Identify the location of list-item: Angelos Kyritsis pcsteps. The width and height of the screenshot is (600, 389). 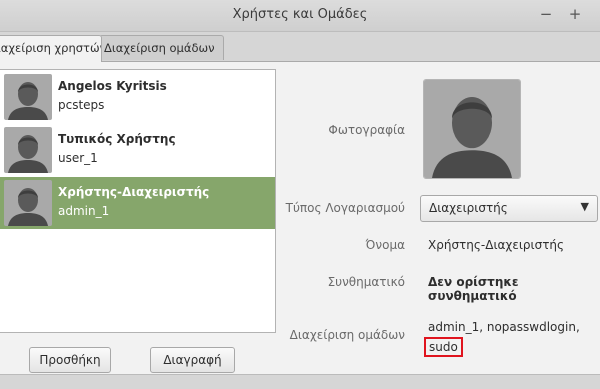
(137, 97).